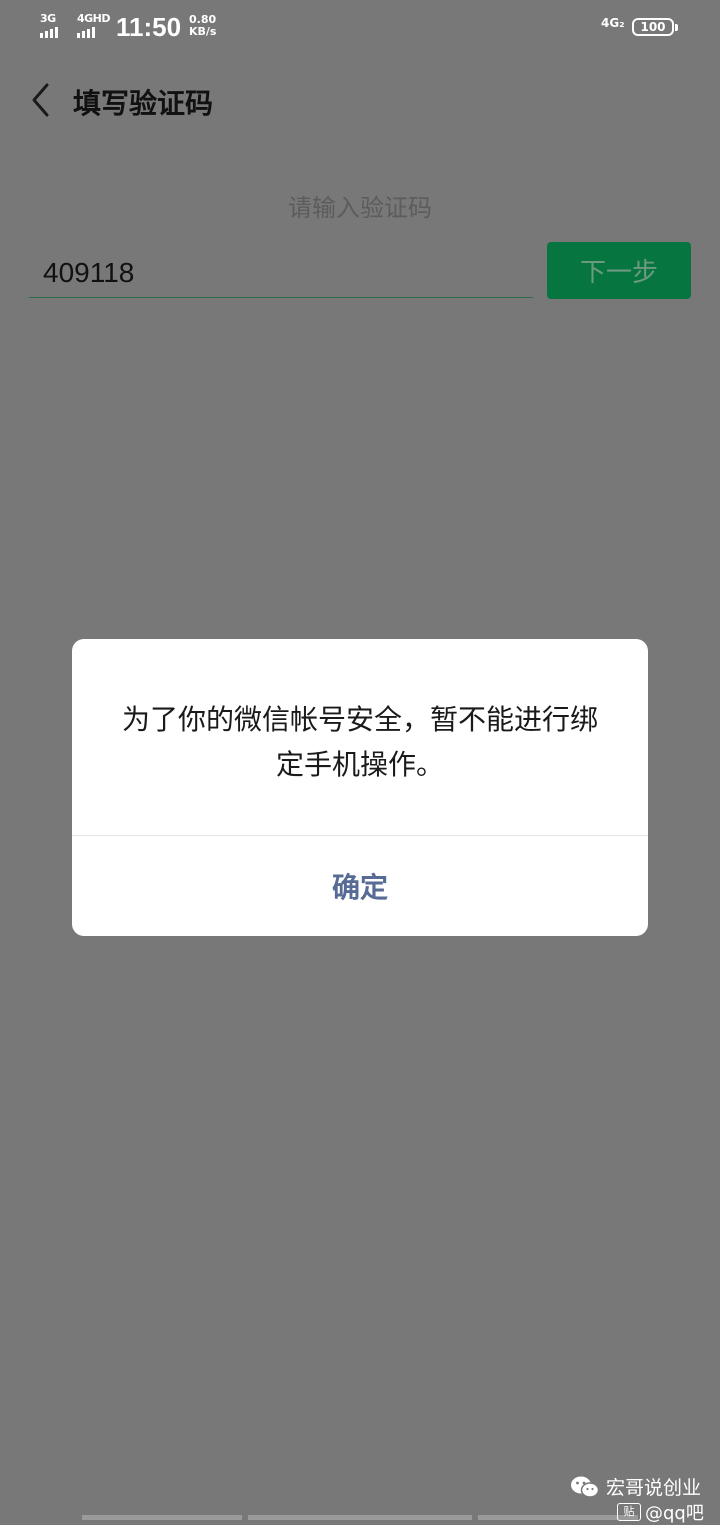  I want to click on watermark-account: 宏哥说创业, so click(635, 1486).